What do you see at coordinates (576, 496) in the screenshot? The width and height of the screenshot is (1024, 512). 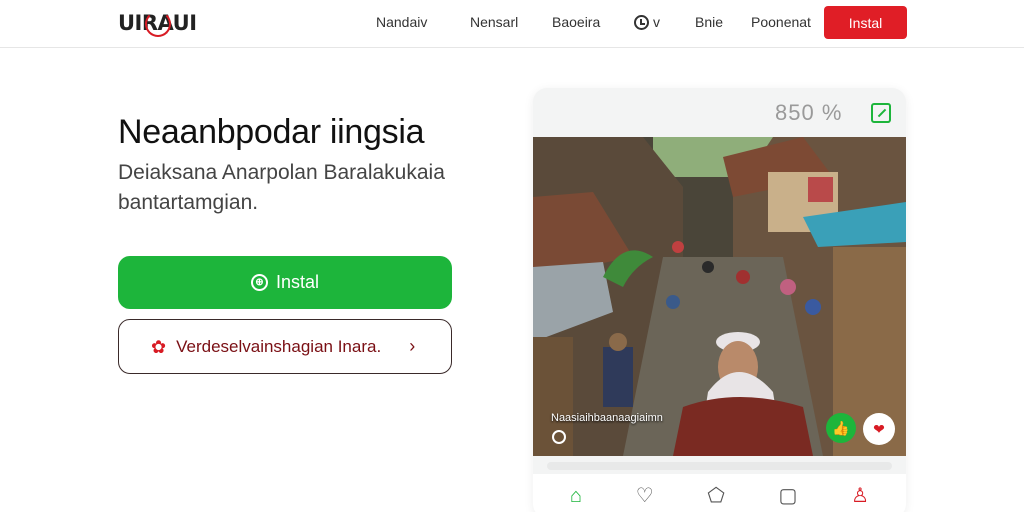 I see `home-icon: ⌂` at bounding box center [576, 496].